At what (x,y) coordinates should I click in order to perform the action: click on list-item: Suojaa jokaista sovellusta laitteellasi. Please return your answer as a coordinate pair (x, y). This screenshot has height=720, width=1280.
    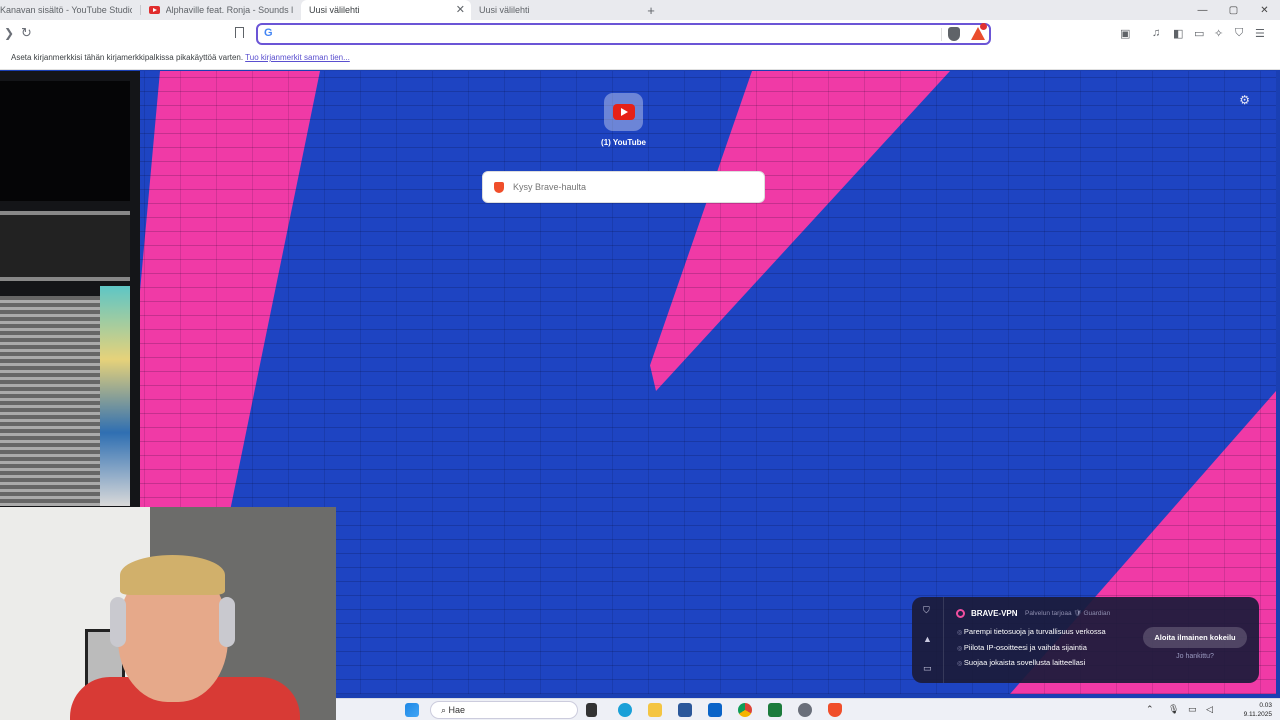
    Looking at the image, I should click on (1031, 664).